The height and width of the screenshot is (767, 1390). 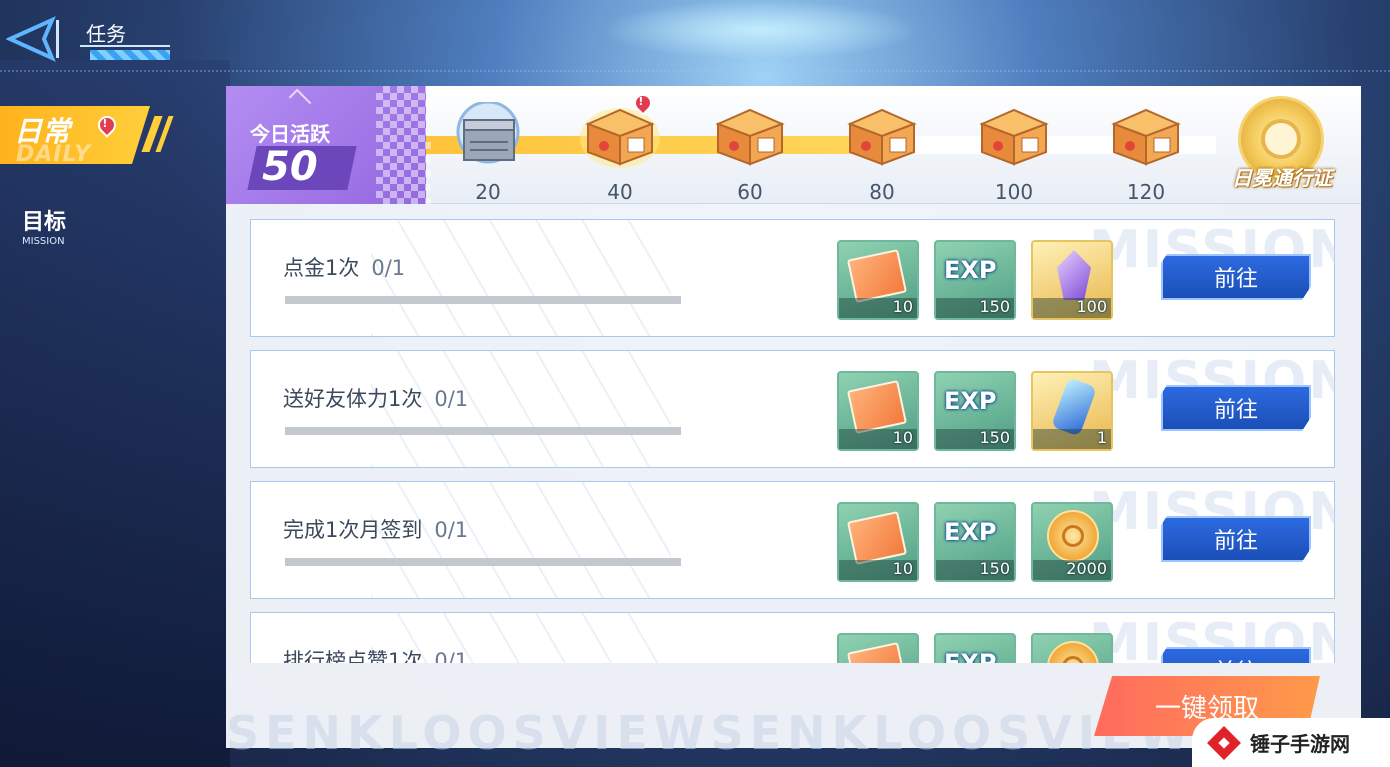 What do you see at coordinates (353, 656) in the screenshot?
I see `task-name-text: 排行榜点赞1次` at bounding box center [353, 656].